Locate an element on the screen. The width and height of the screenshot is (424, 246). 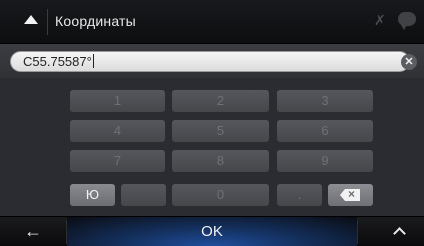
input-bar: C55.75587° is located at coordinates (212, 61).